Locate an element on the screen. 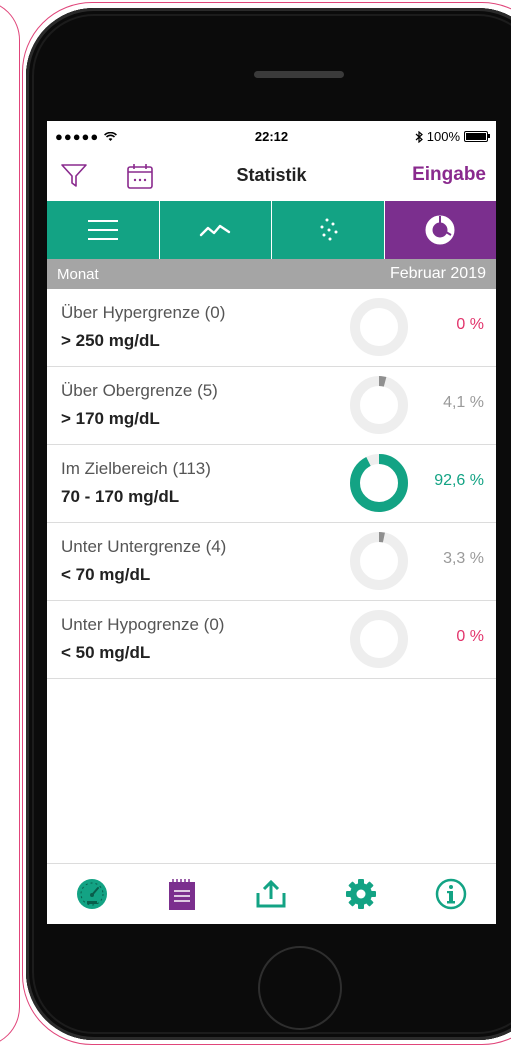  row-range: 70 - 170 mg/dL is located at coordinates (120, 496).